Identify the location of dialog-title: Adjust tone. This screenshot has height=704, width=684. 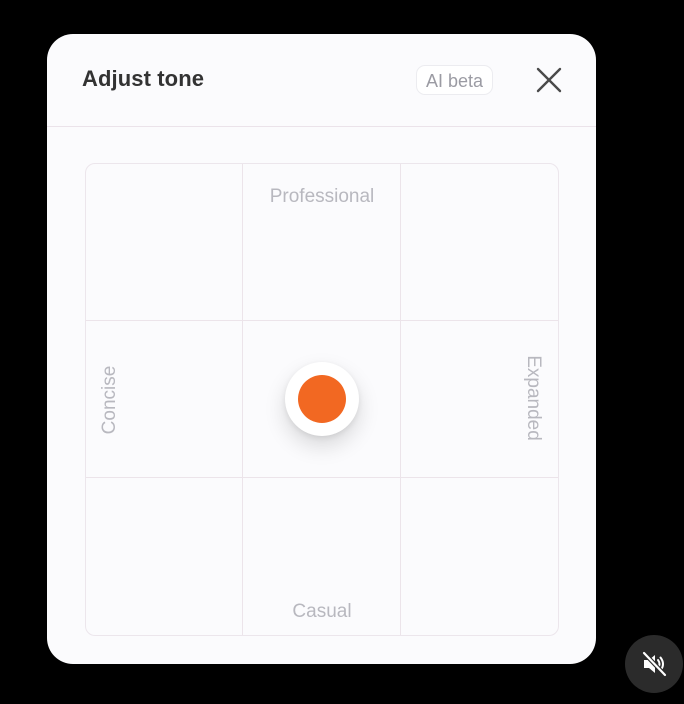
(143, 78).